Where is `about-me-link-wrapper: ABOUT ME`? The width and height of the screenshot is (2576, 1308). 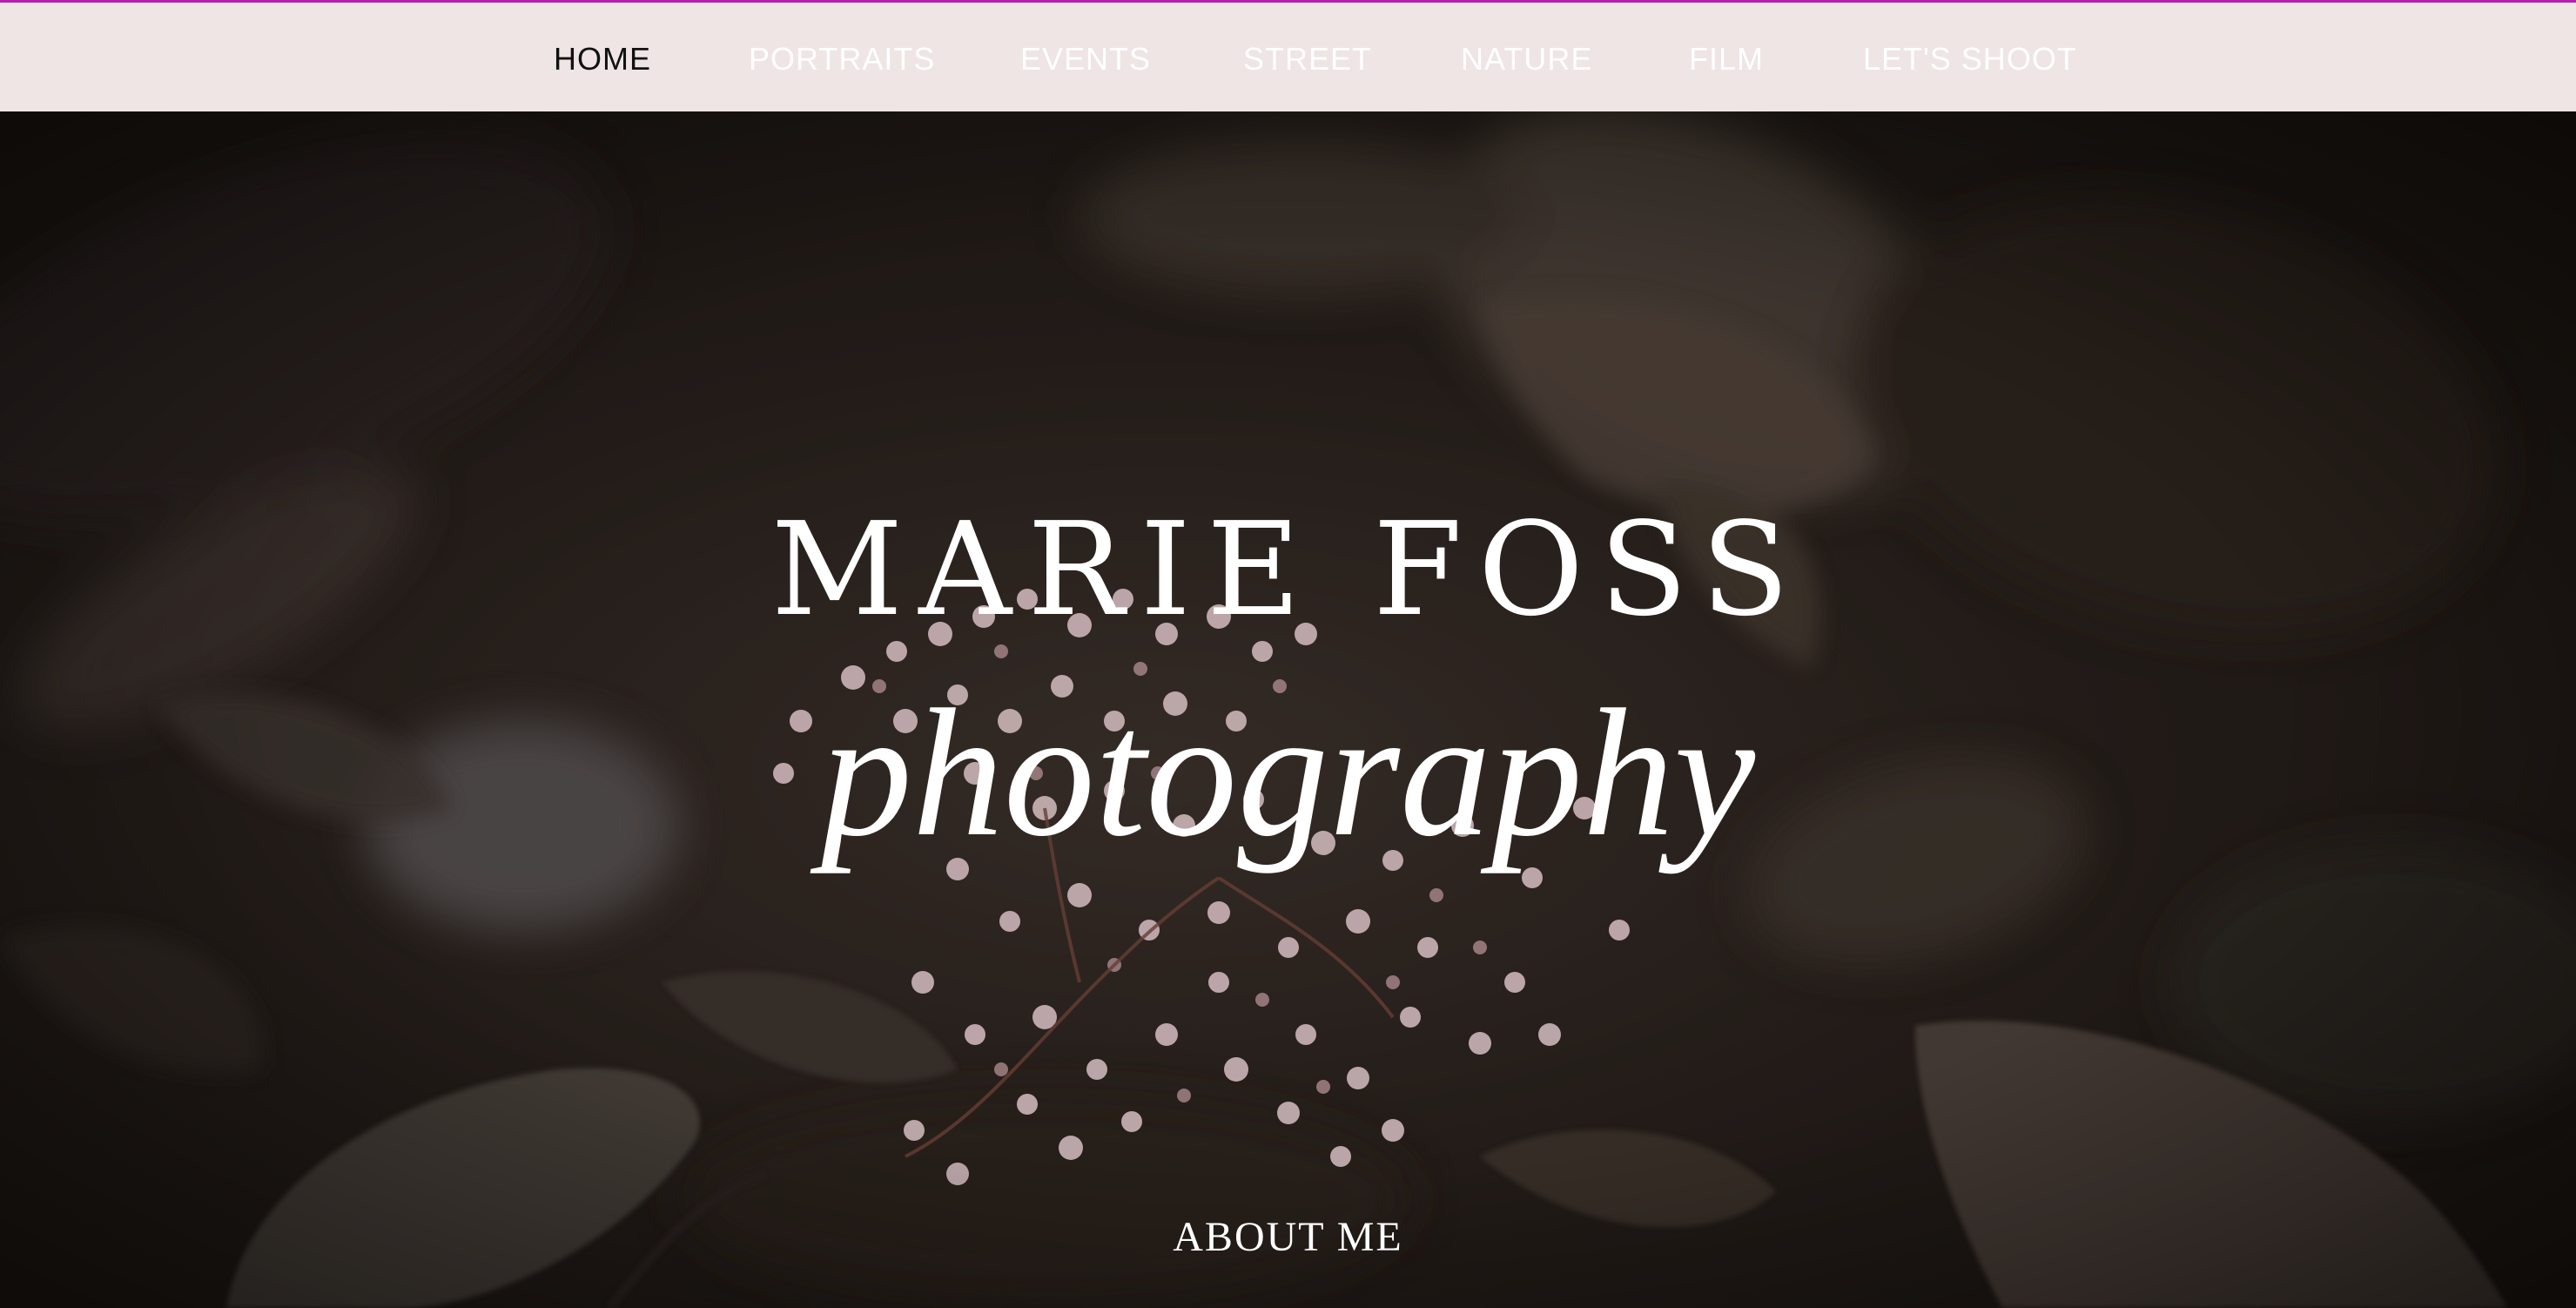
about-me-link-wrapper: ABOUT ME is located at coordinates (1288, 1237).